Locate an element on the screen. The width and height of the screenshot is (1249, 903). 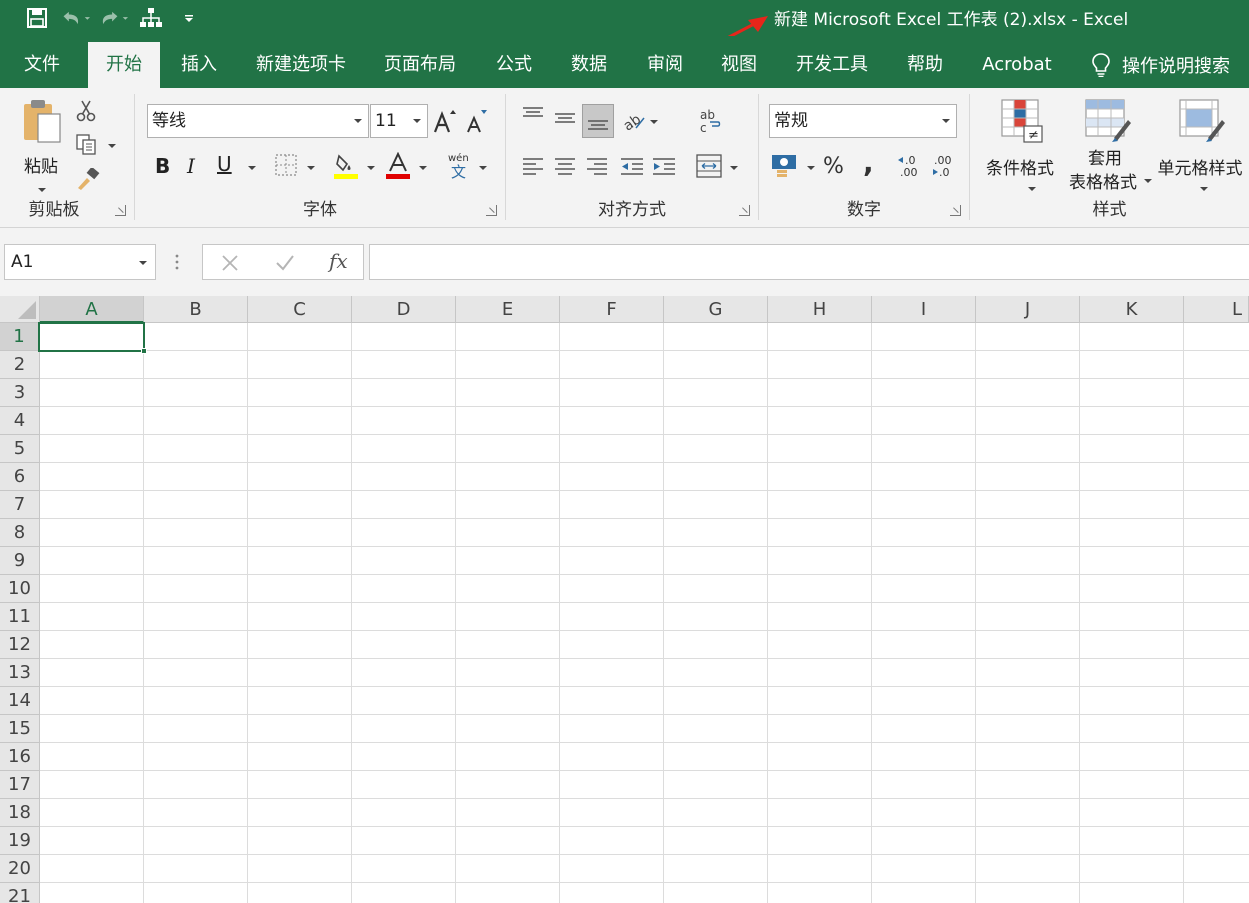
row-header-6: 6 is located at coordinates (20, 477).